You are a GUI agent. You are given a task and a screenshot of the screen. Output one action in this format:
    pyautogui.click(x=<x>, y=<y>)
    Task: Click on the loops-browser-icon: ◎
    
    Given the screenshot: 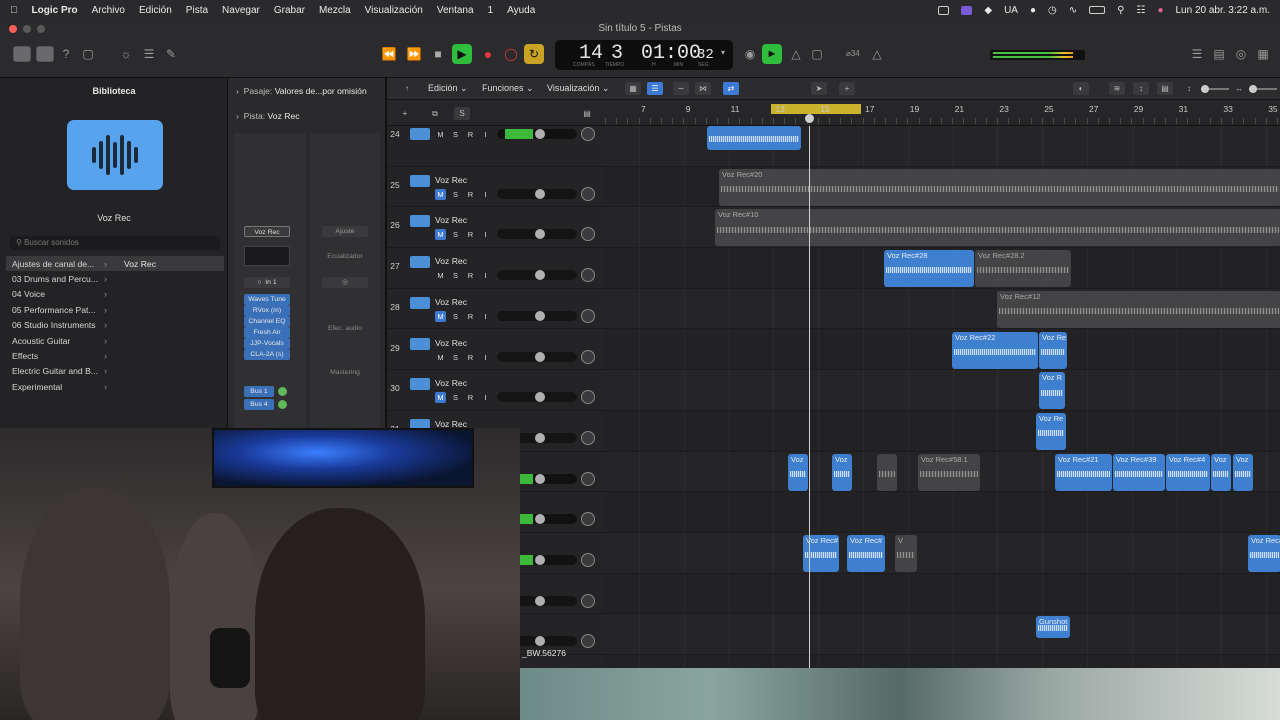 What is the action you would take?
    pyautogui.click(x=1241, y=54)
    